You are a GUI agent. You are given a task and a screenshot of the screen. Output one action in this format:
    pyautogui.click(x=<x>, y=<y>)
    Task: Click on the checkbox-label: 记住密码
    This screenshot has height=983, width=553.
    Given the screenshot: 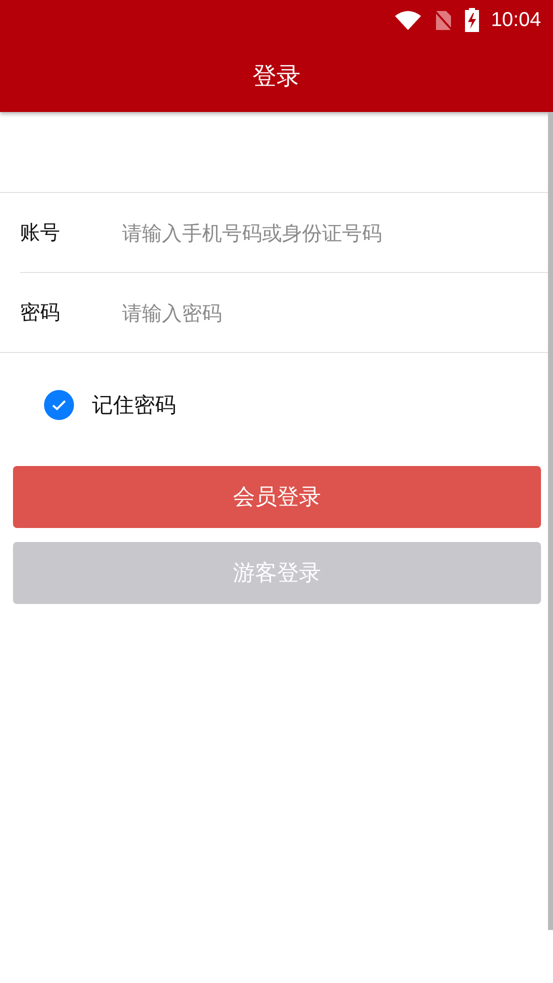 What is the action you would take?
    pyautogui.click(x=134, y=405)
    